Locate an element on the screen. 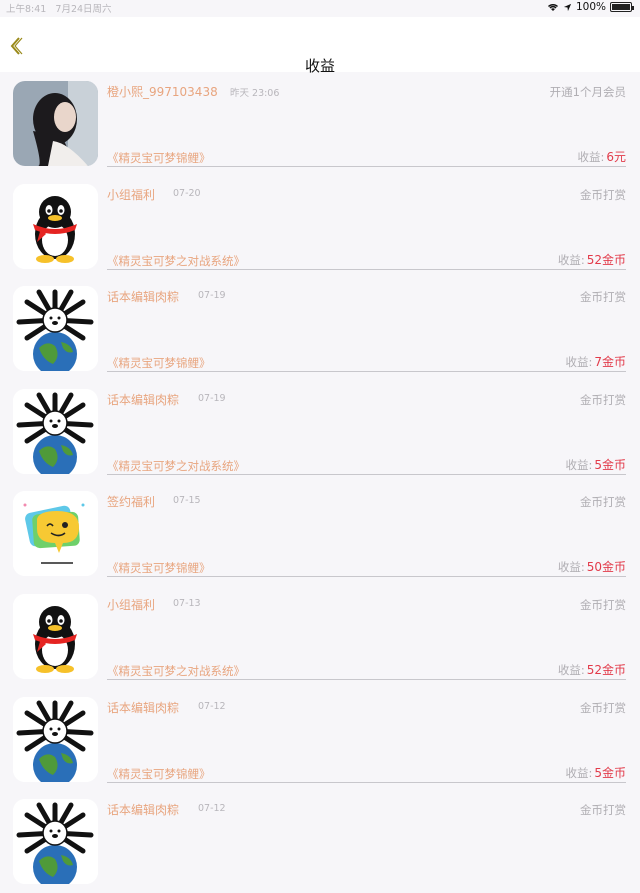 The image size is (640, 893). income-amount: 6元 is located at coordinates (616, 157).